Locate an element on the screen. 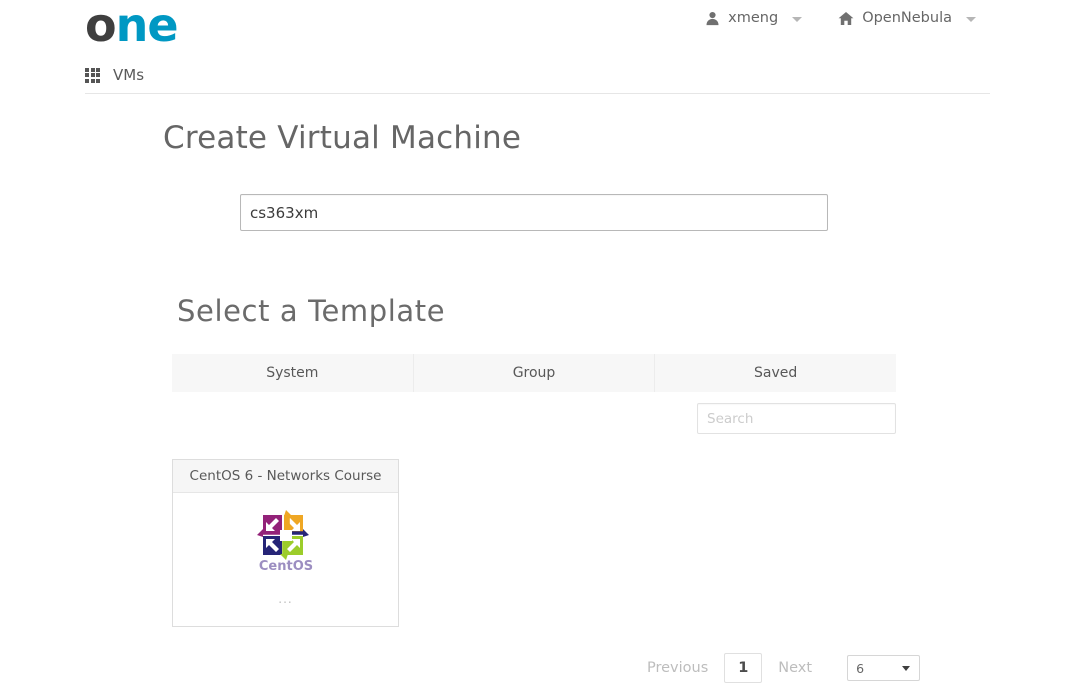  search-wrapper is located at coordinates (796, 418).